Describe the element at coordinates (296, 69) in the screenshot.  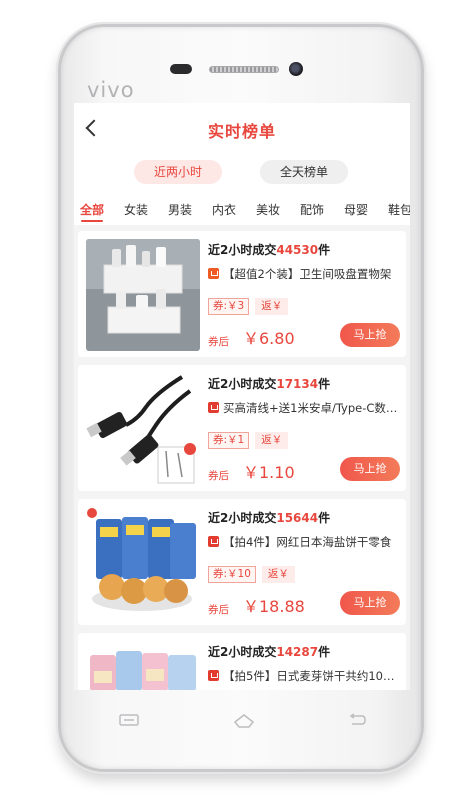
I see `front-camera` at that location.